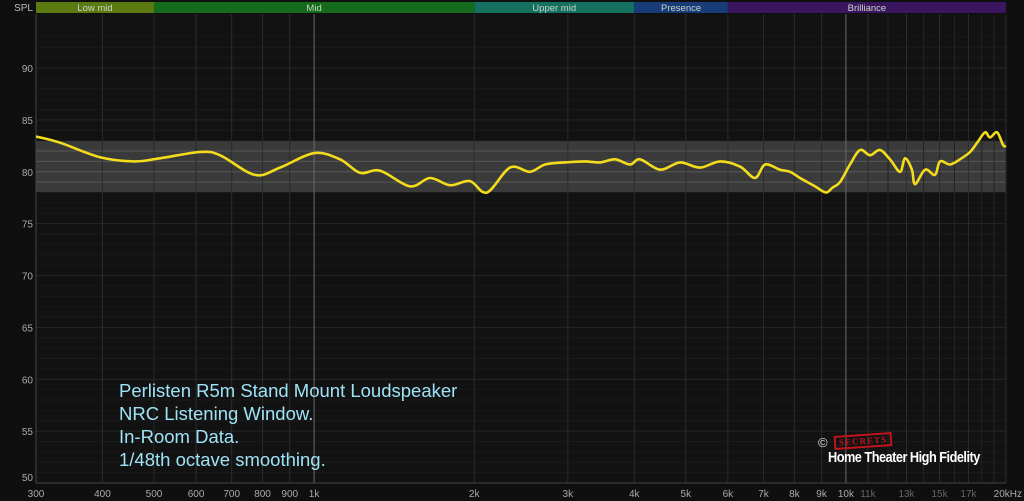 The height and width of the screenshot is (501, 1024). What do you see at coordinates (28, 277) in the screenshot?
I see `y-tick-label: 70` at bounding box center [28, 277].